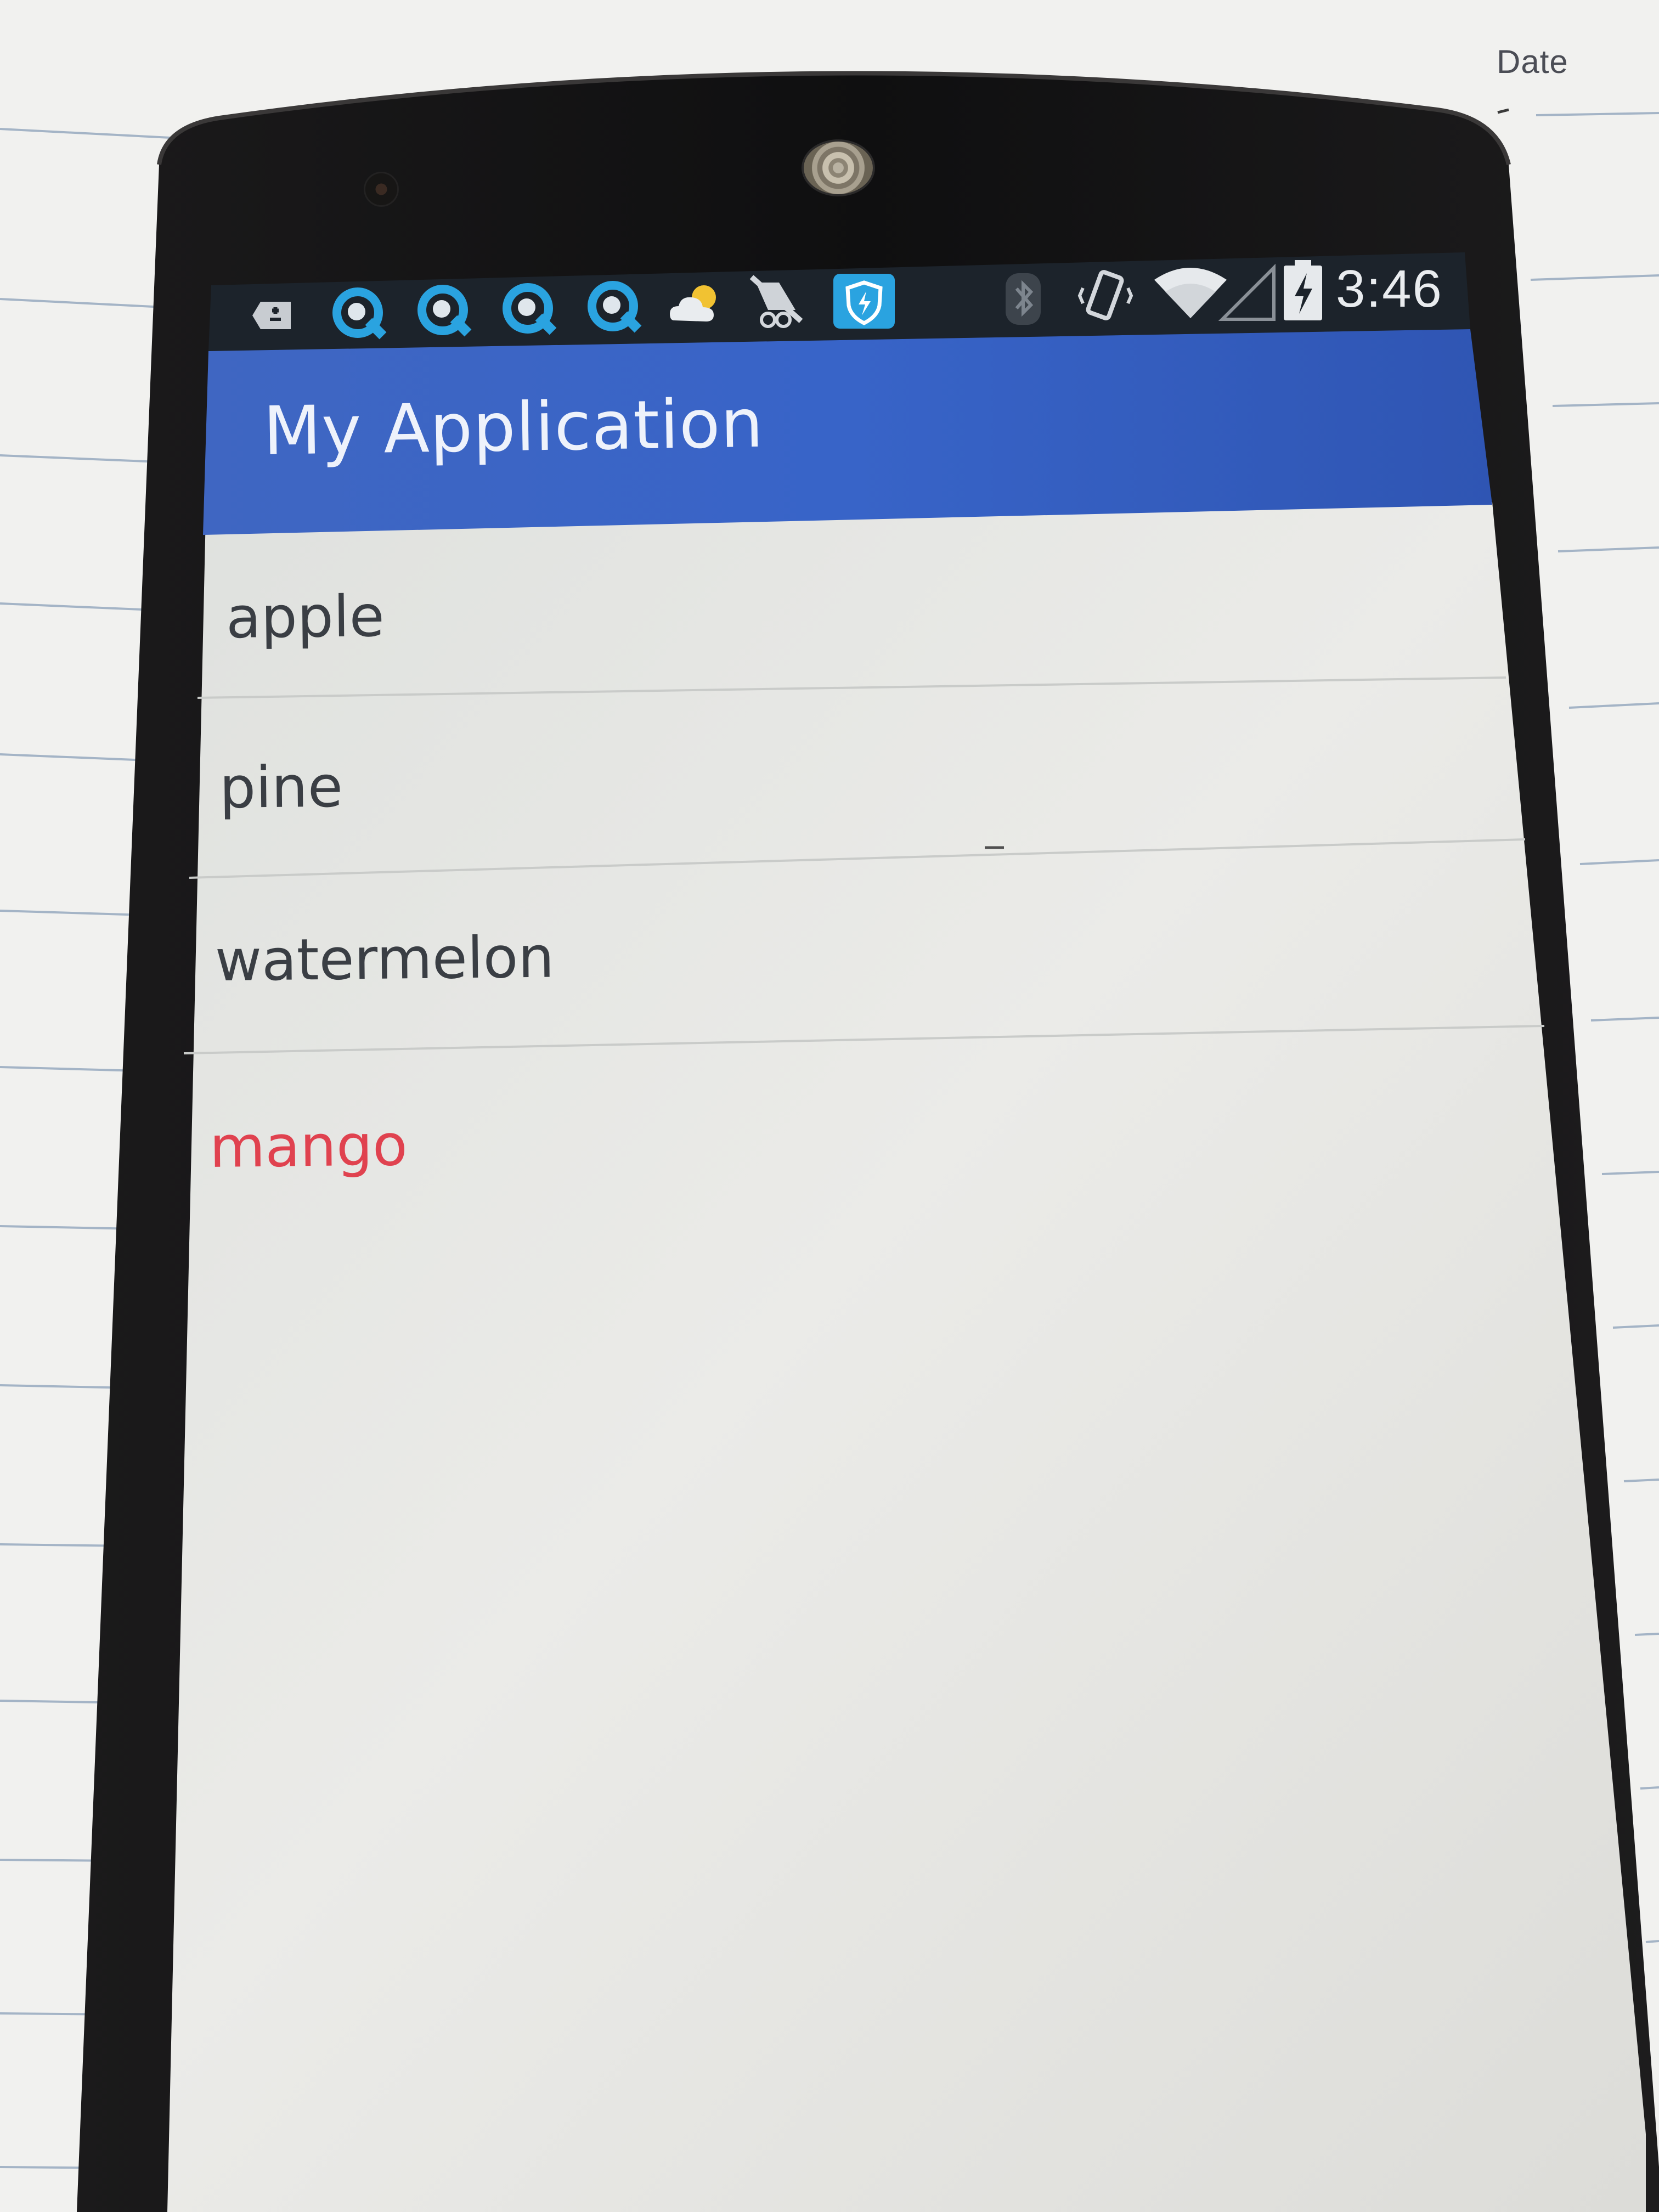 This screenshot has width=1659, height=2212. I want to click on shield-icon, so click(864, 301).